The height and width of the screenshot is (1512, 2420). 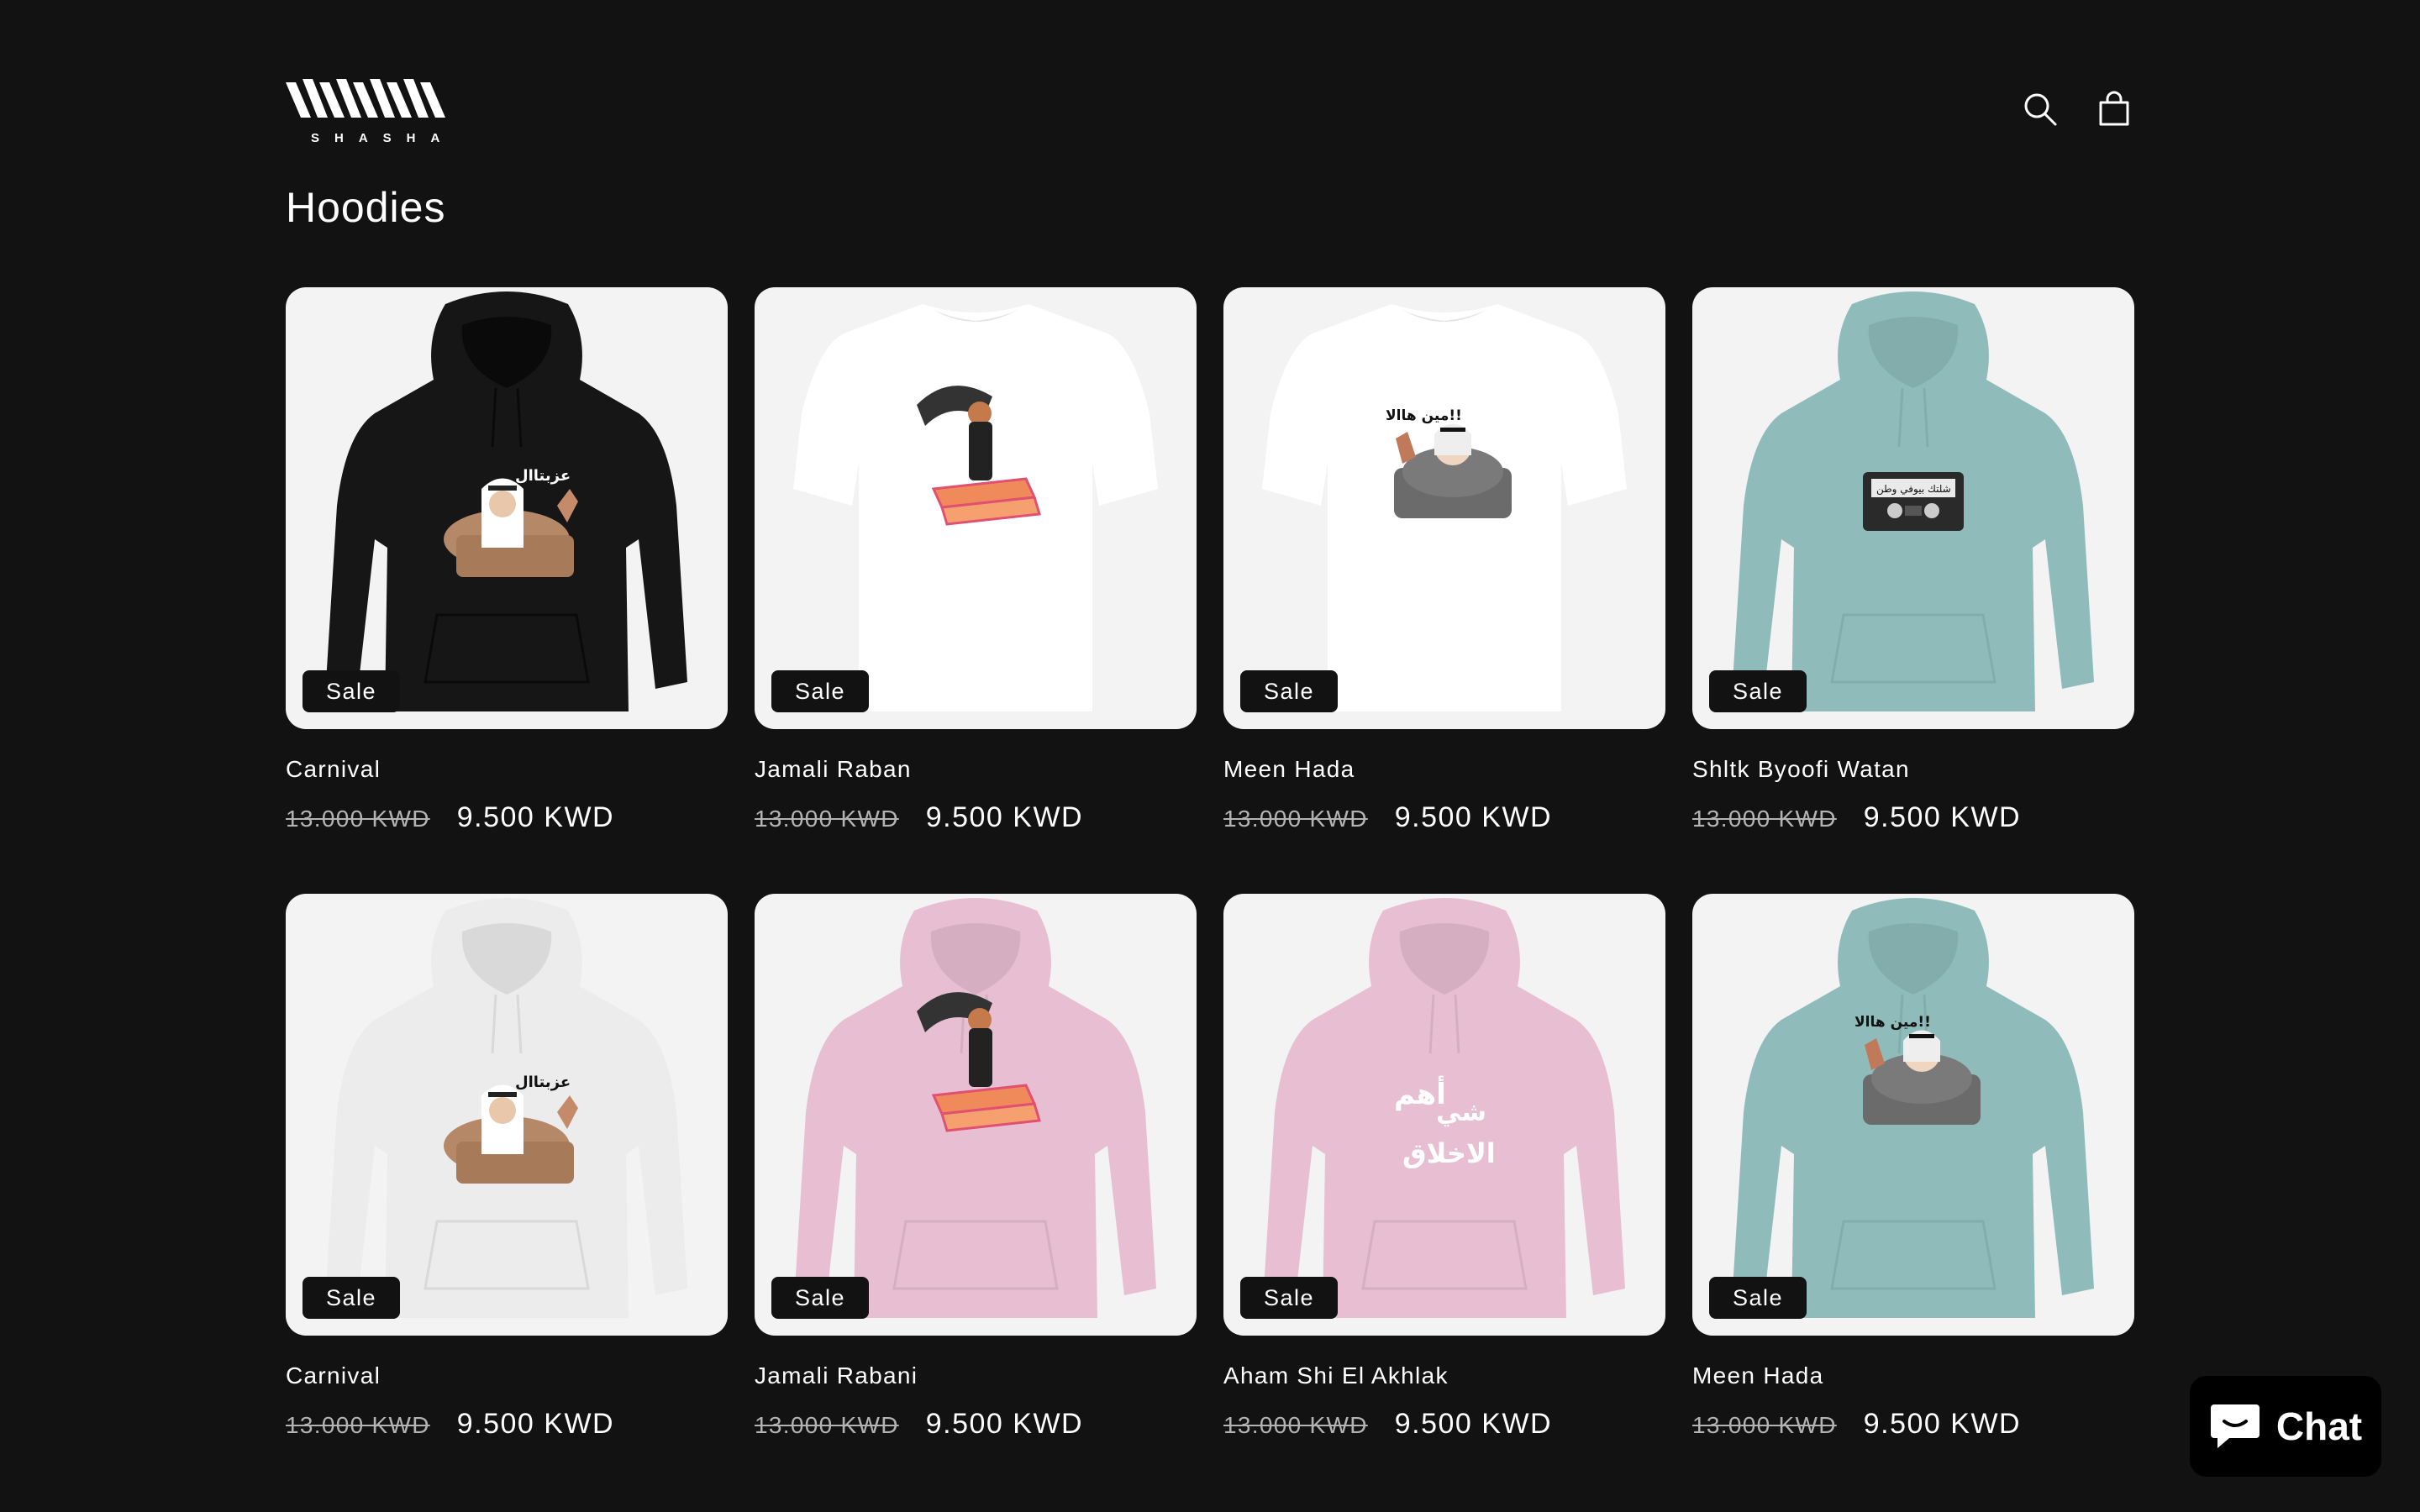 I want to click on brand-logo-mark, so click(x=366, y=98).